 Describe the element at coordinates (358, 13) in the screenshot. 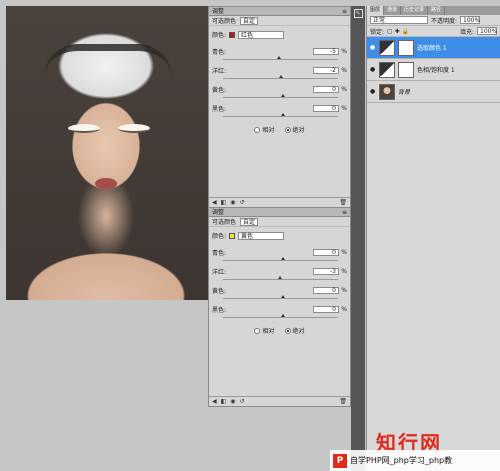

I see `brush-icon: ✎` at that location.